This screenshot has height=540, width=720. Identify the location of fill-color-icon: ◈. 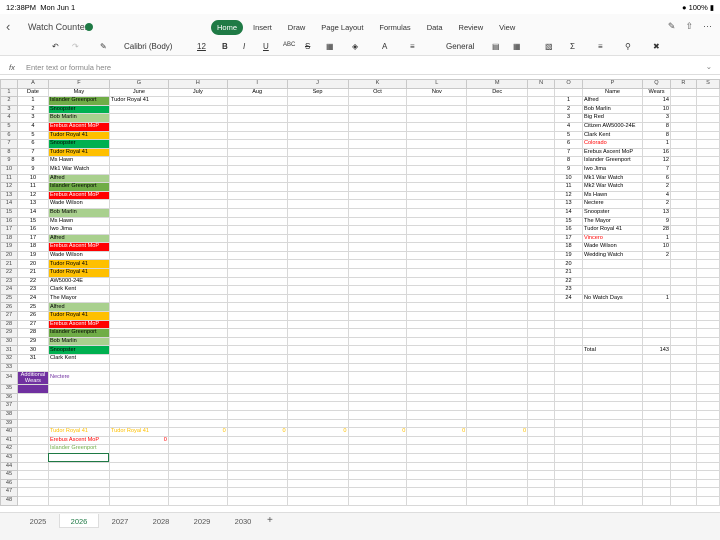
(355, 46).